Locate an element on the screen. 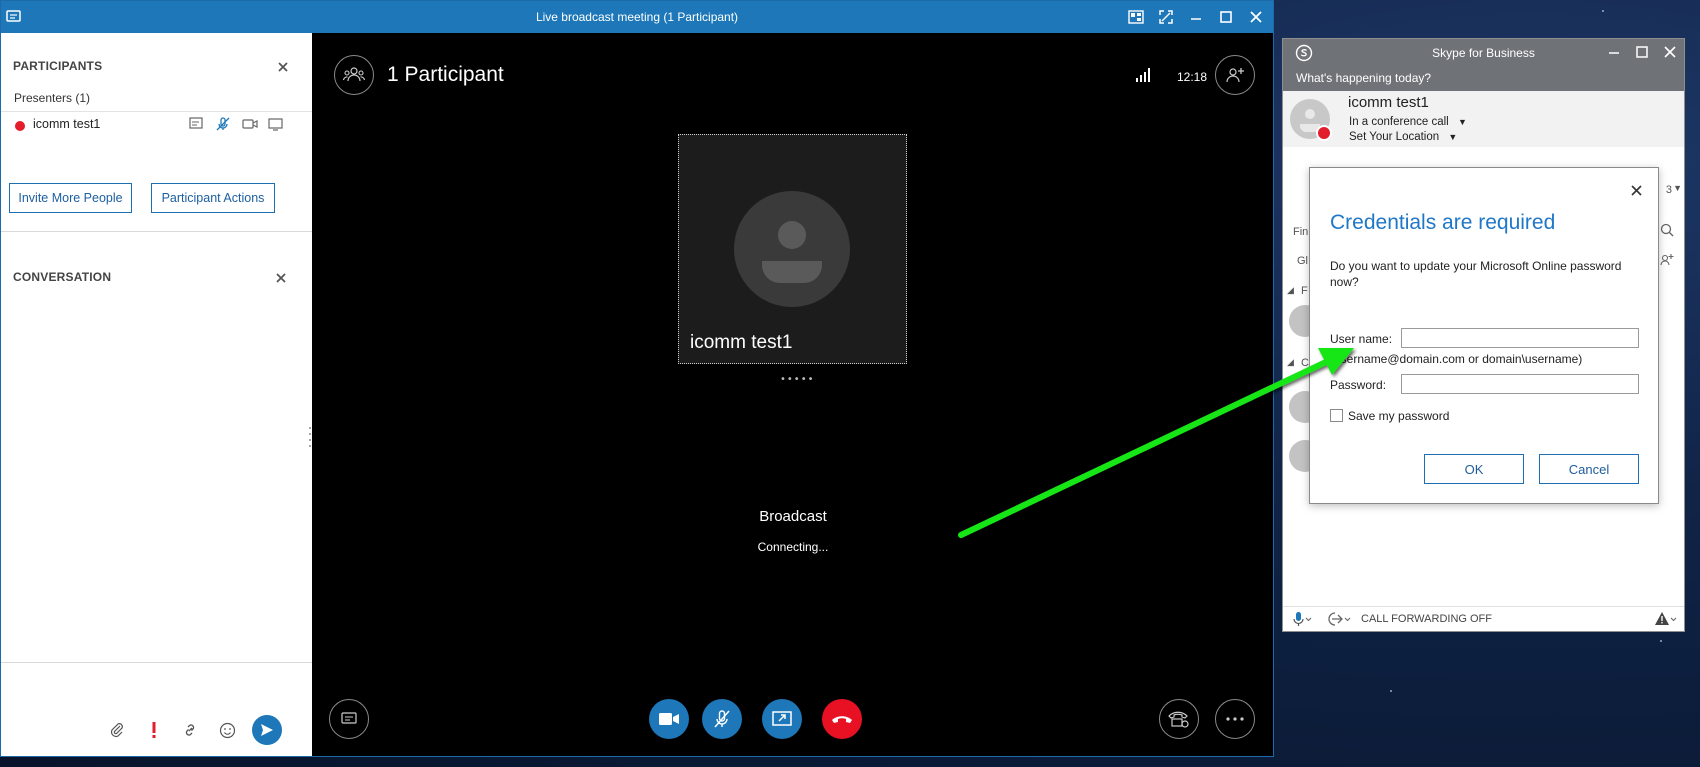  participant-avatar is located at coordinates (792, 249).